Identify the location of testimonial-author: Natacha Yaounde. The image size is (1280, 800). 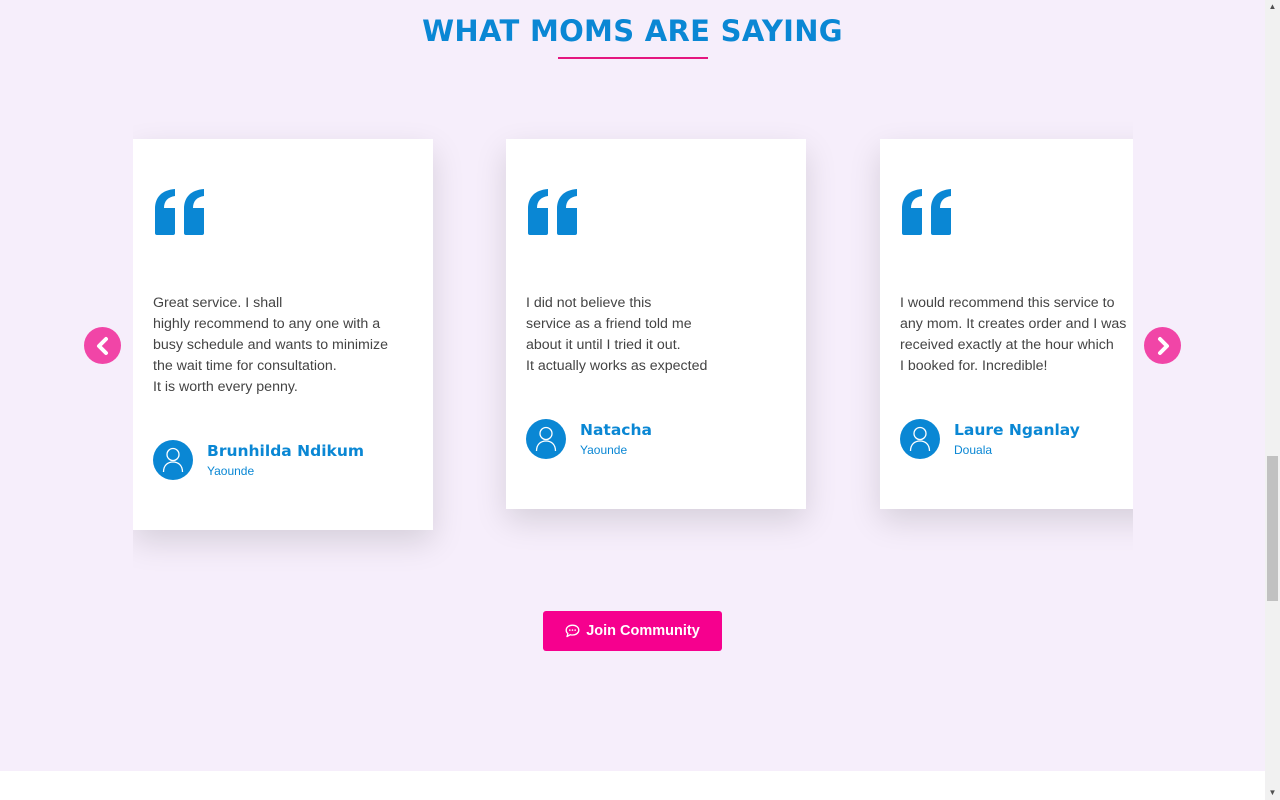
(656, 439).